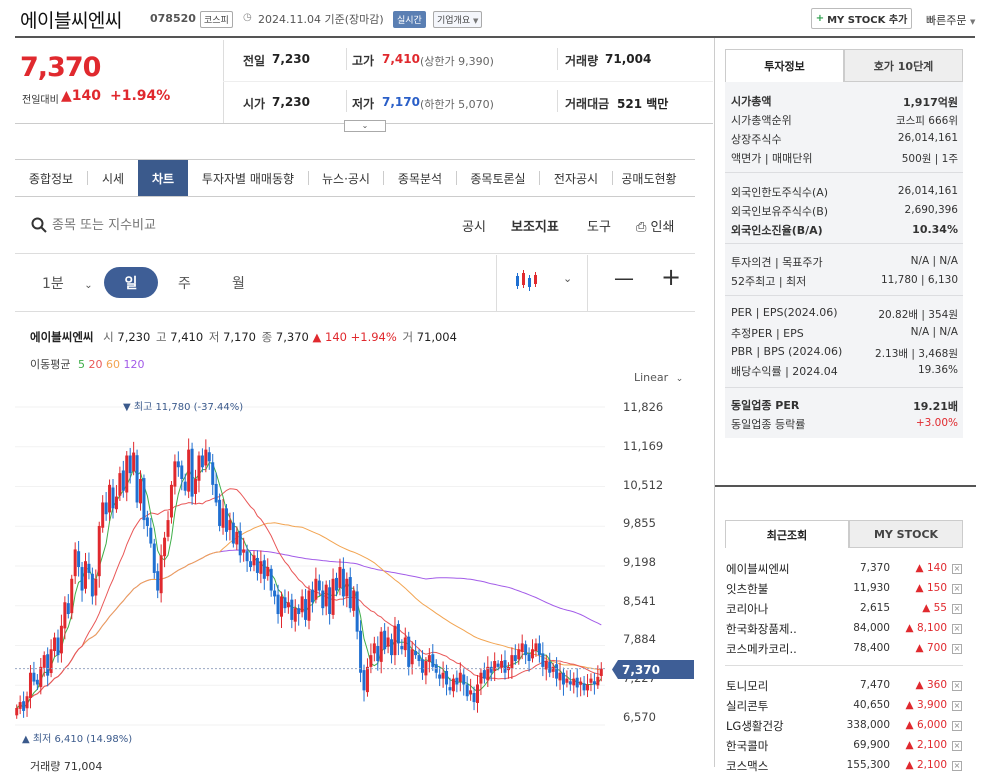  Describe the element at coordinates (747, 746) in the screenshot. I see `recent-stock-name: 한국콜마` at that location.